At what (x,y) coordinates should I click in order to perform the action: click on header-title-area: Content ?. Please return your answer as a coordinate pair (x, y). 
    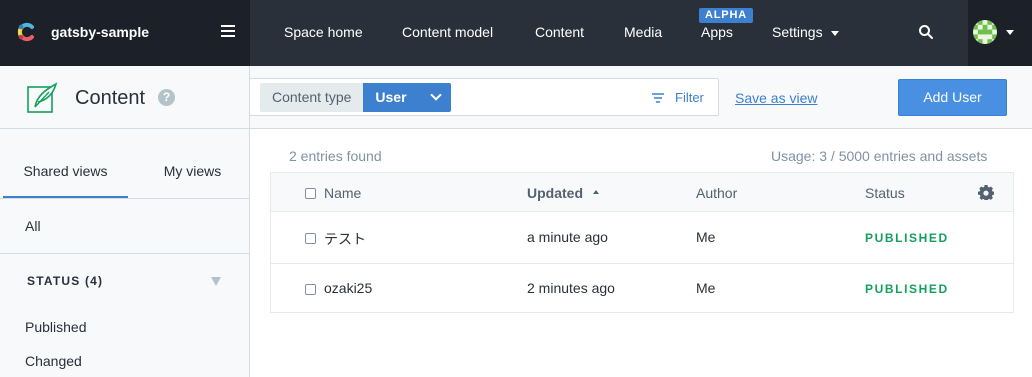
    Looking at the image, I should click on (125, 97).